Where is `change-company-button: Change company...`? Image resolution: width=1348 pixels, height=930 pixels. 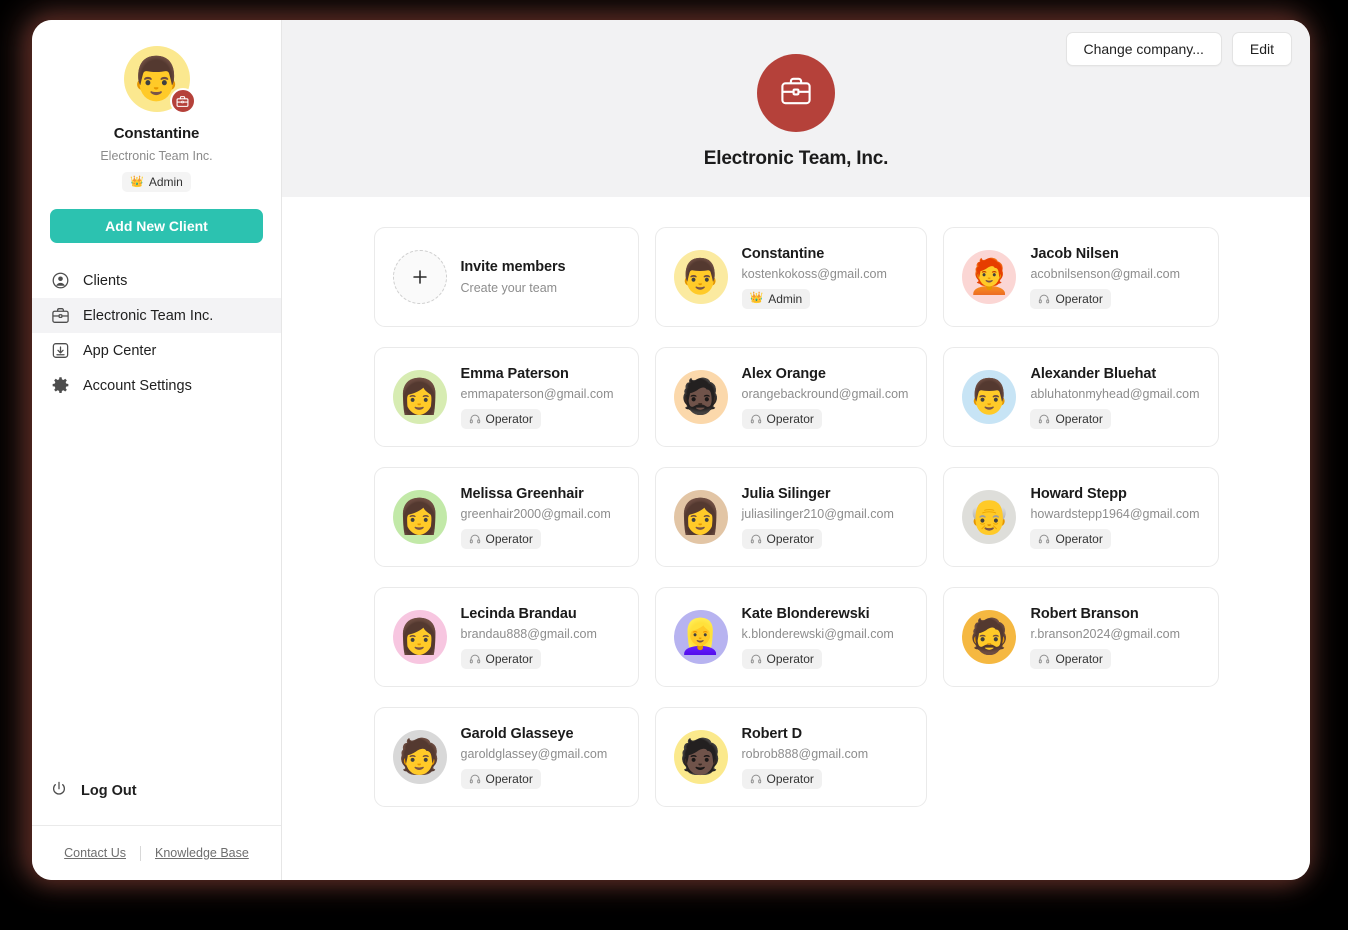
change-company-button: Change company... is located at coordinates (1143, 49).